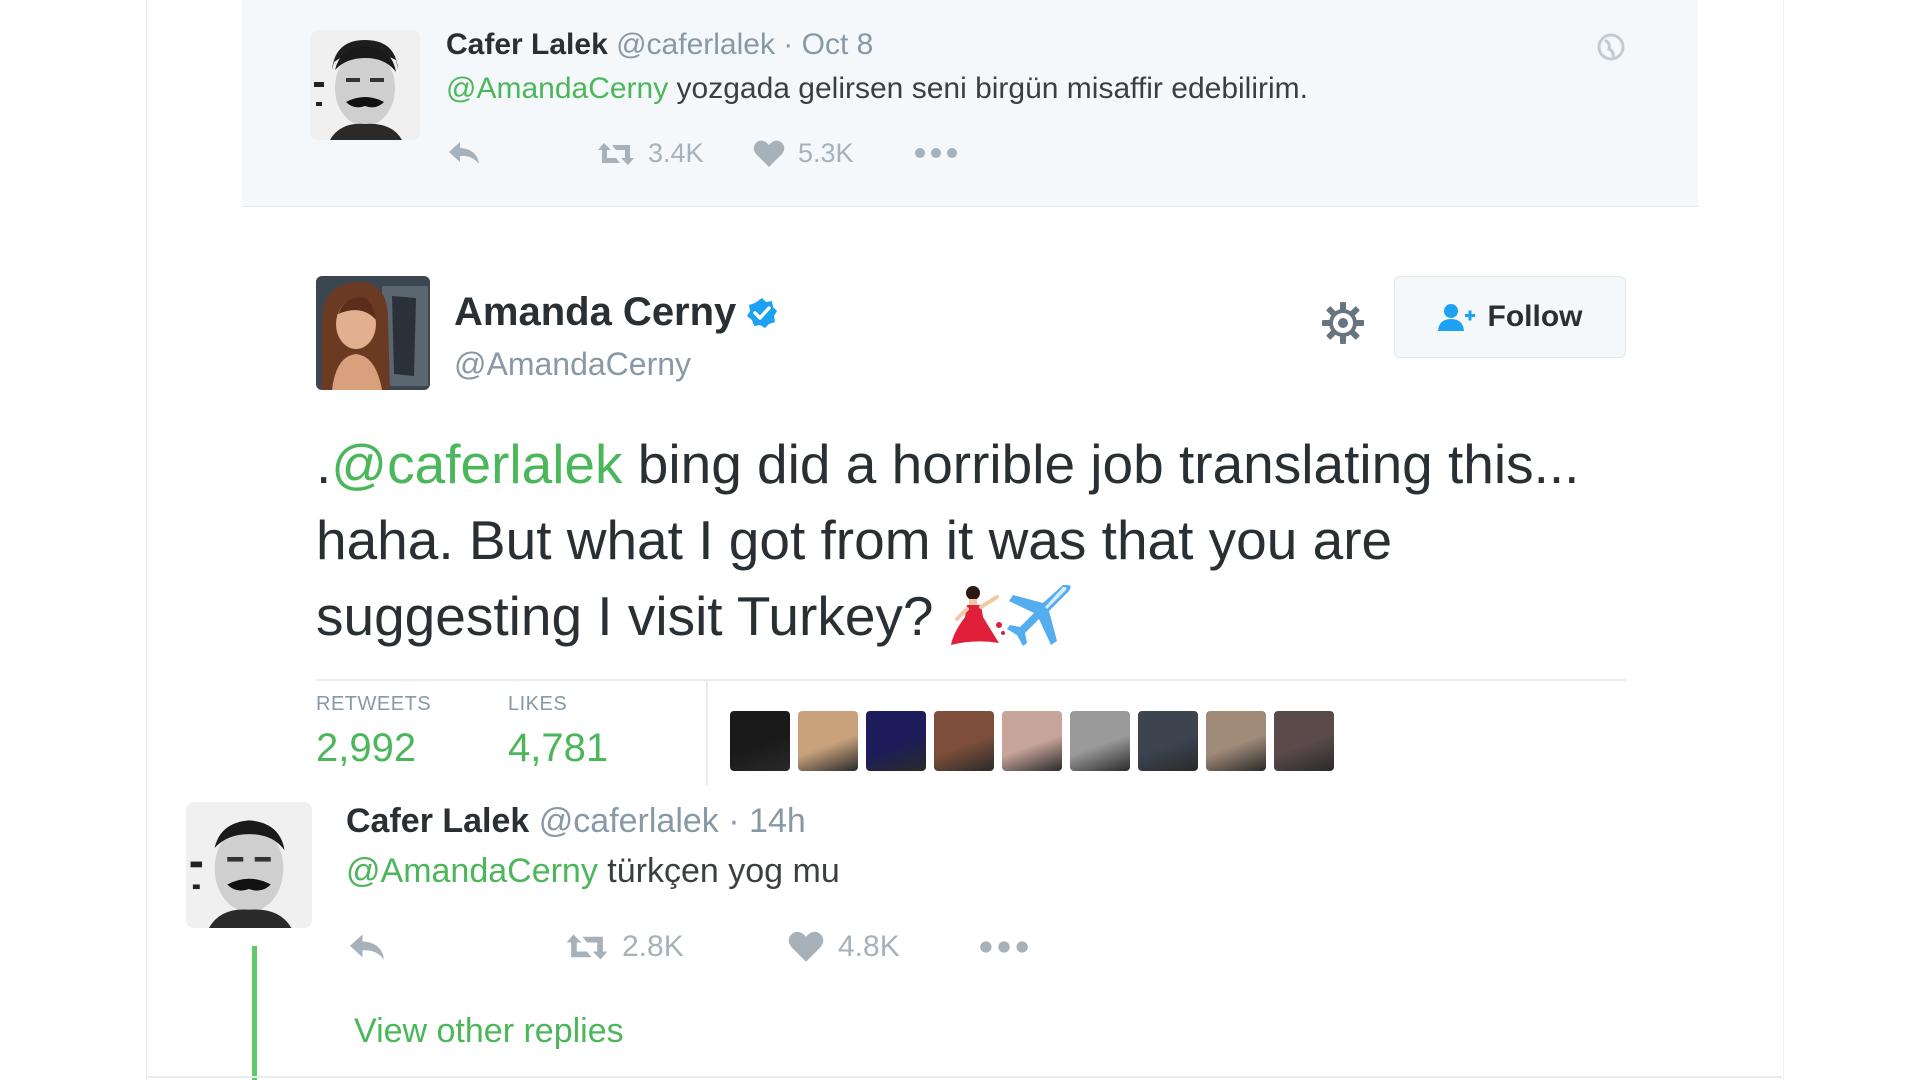 Image resolution: width=1920 pixels, height=1080 pixels. Describe the element at coordinates (595, 312) in the screenshot. I see `user-name: Amanda Cerny` at that location.